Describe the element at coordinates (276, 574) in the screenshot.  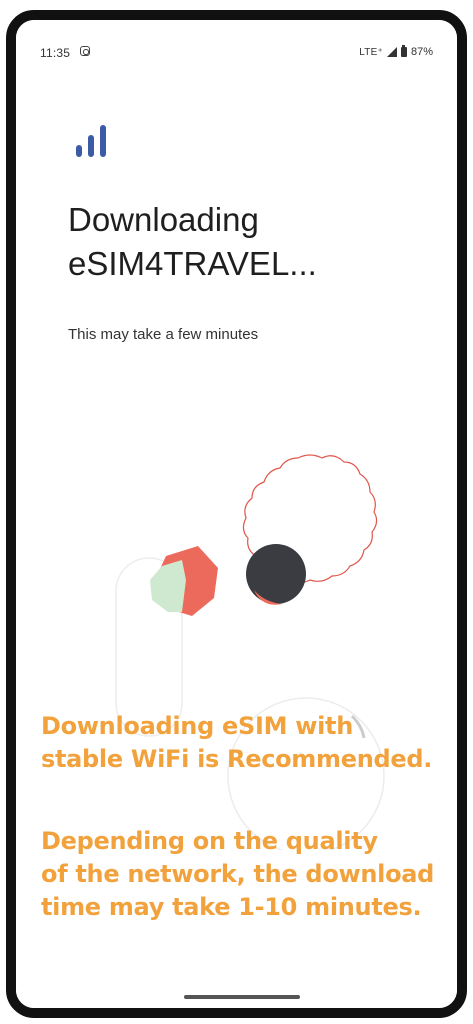
I see `dark-circle` at that location.